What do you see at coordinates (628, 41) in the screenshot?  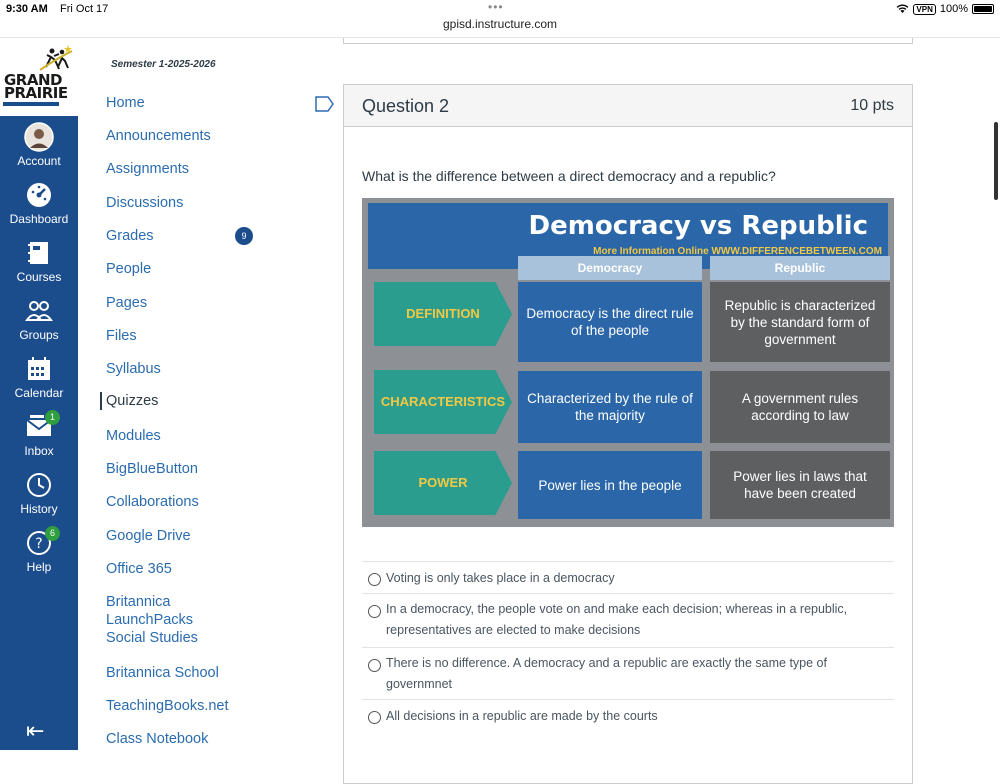 I see `previous-question-edge` at bounding box center [628, 41].